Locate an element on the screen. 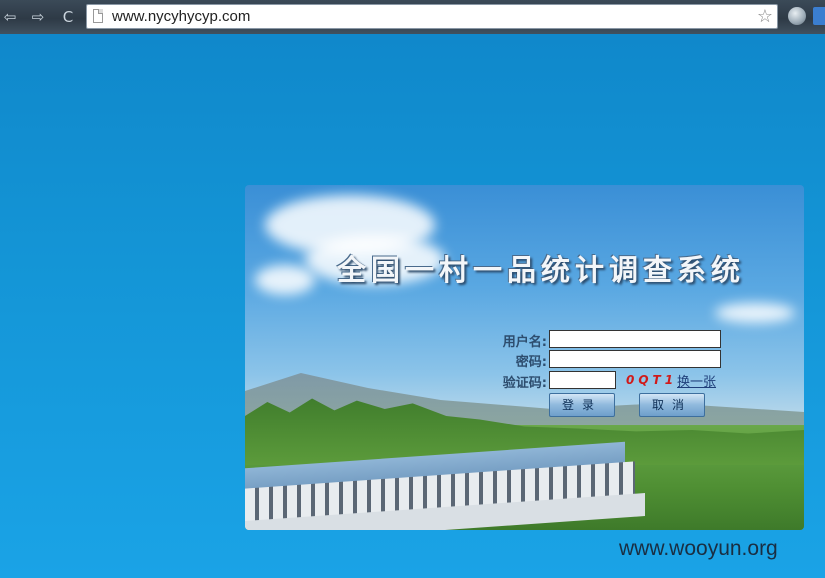  captcha-input is located at coordinates (582, 380).